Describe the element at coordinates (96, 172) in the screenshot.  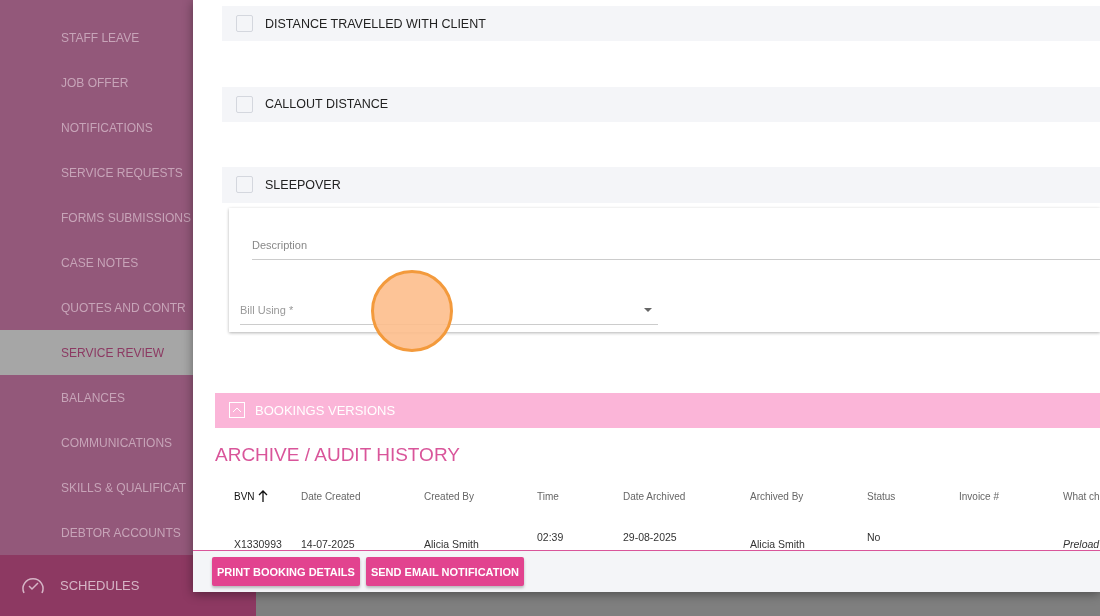
I see `sidebar-item: SERVICE REQUESTS` at that location.